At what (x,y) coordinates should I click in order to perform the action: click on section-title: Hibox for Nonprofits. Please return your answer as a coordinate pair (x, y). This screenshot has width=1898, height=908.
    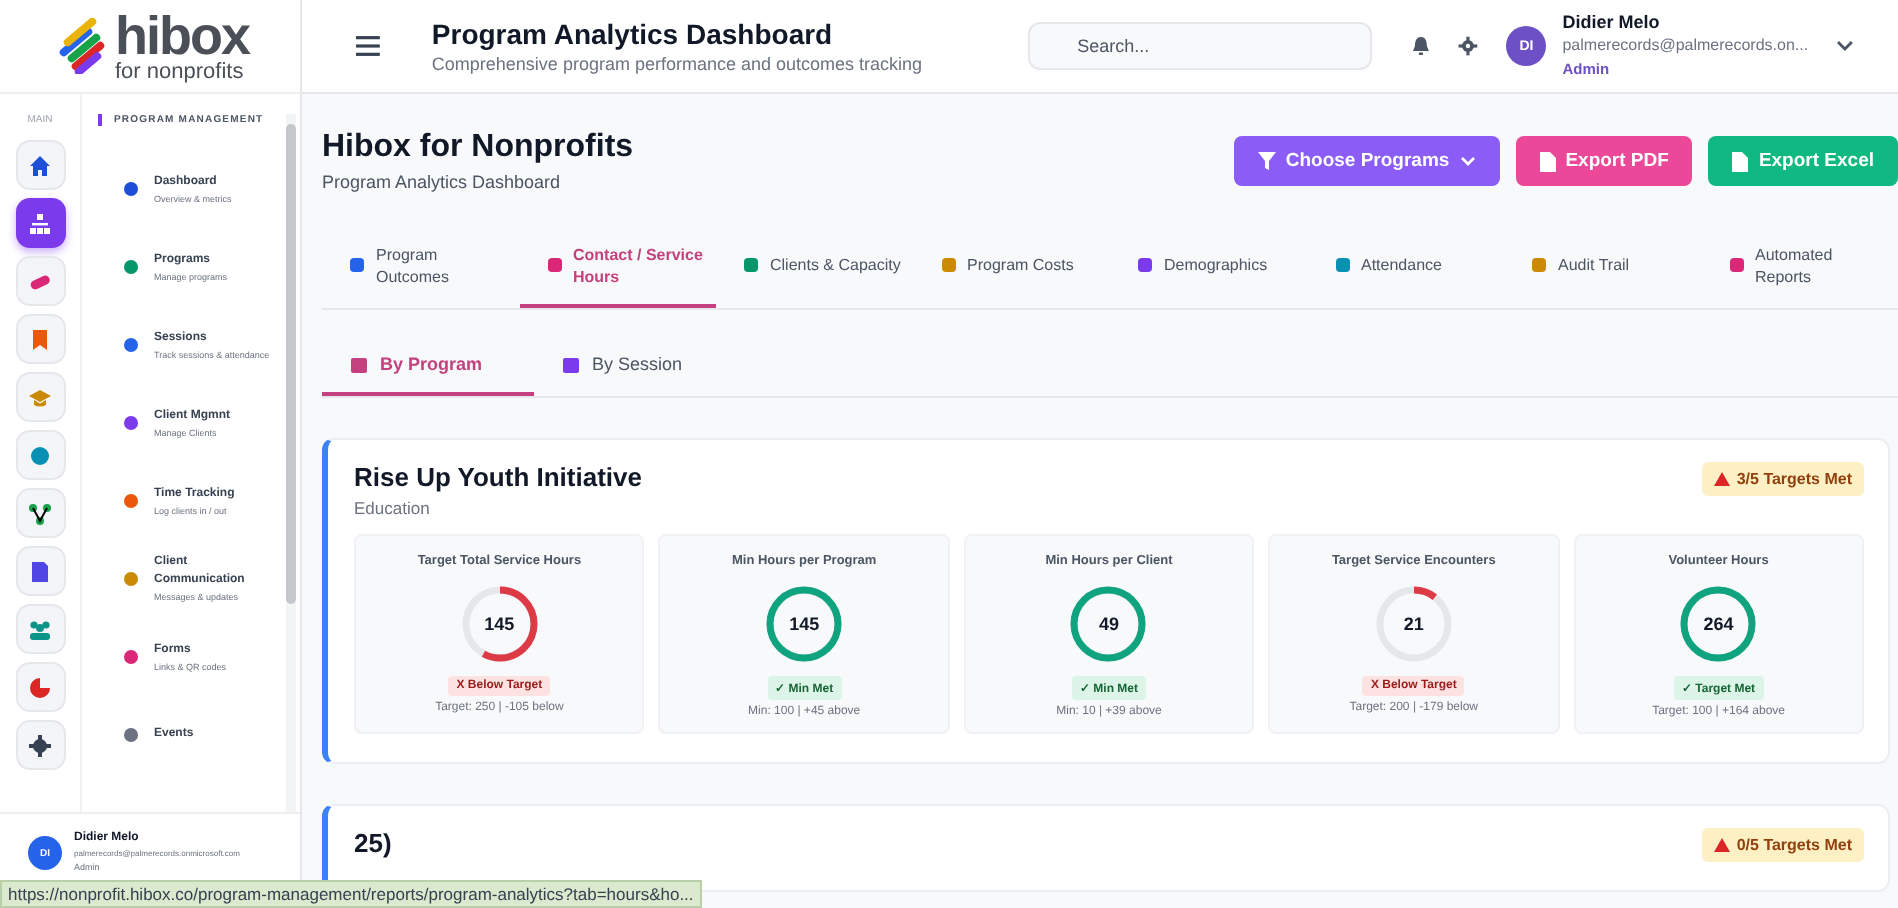
    Looking at the image, I should click on (478, 148).